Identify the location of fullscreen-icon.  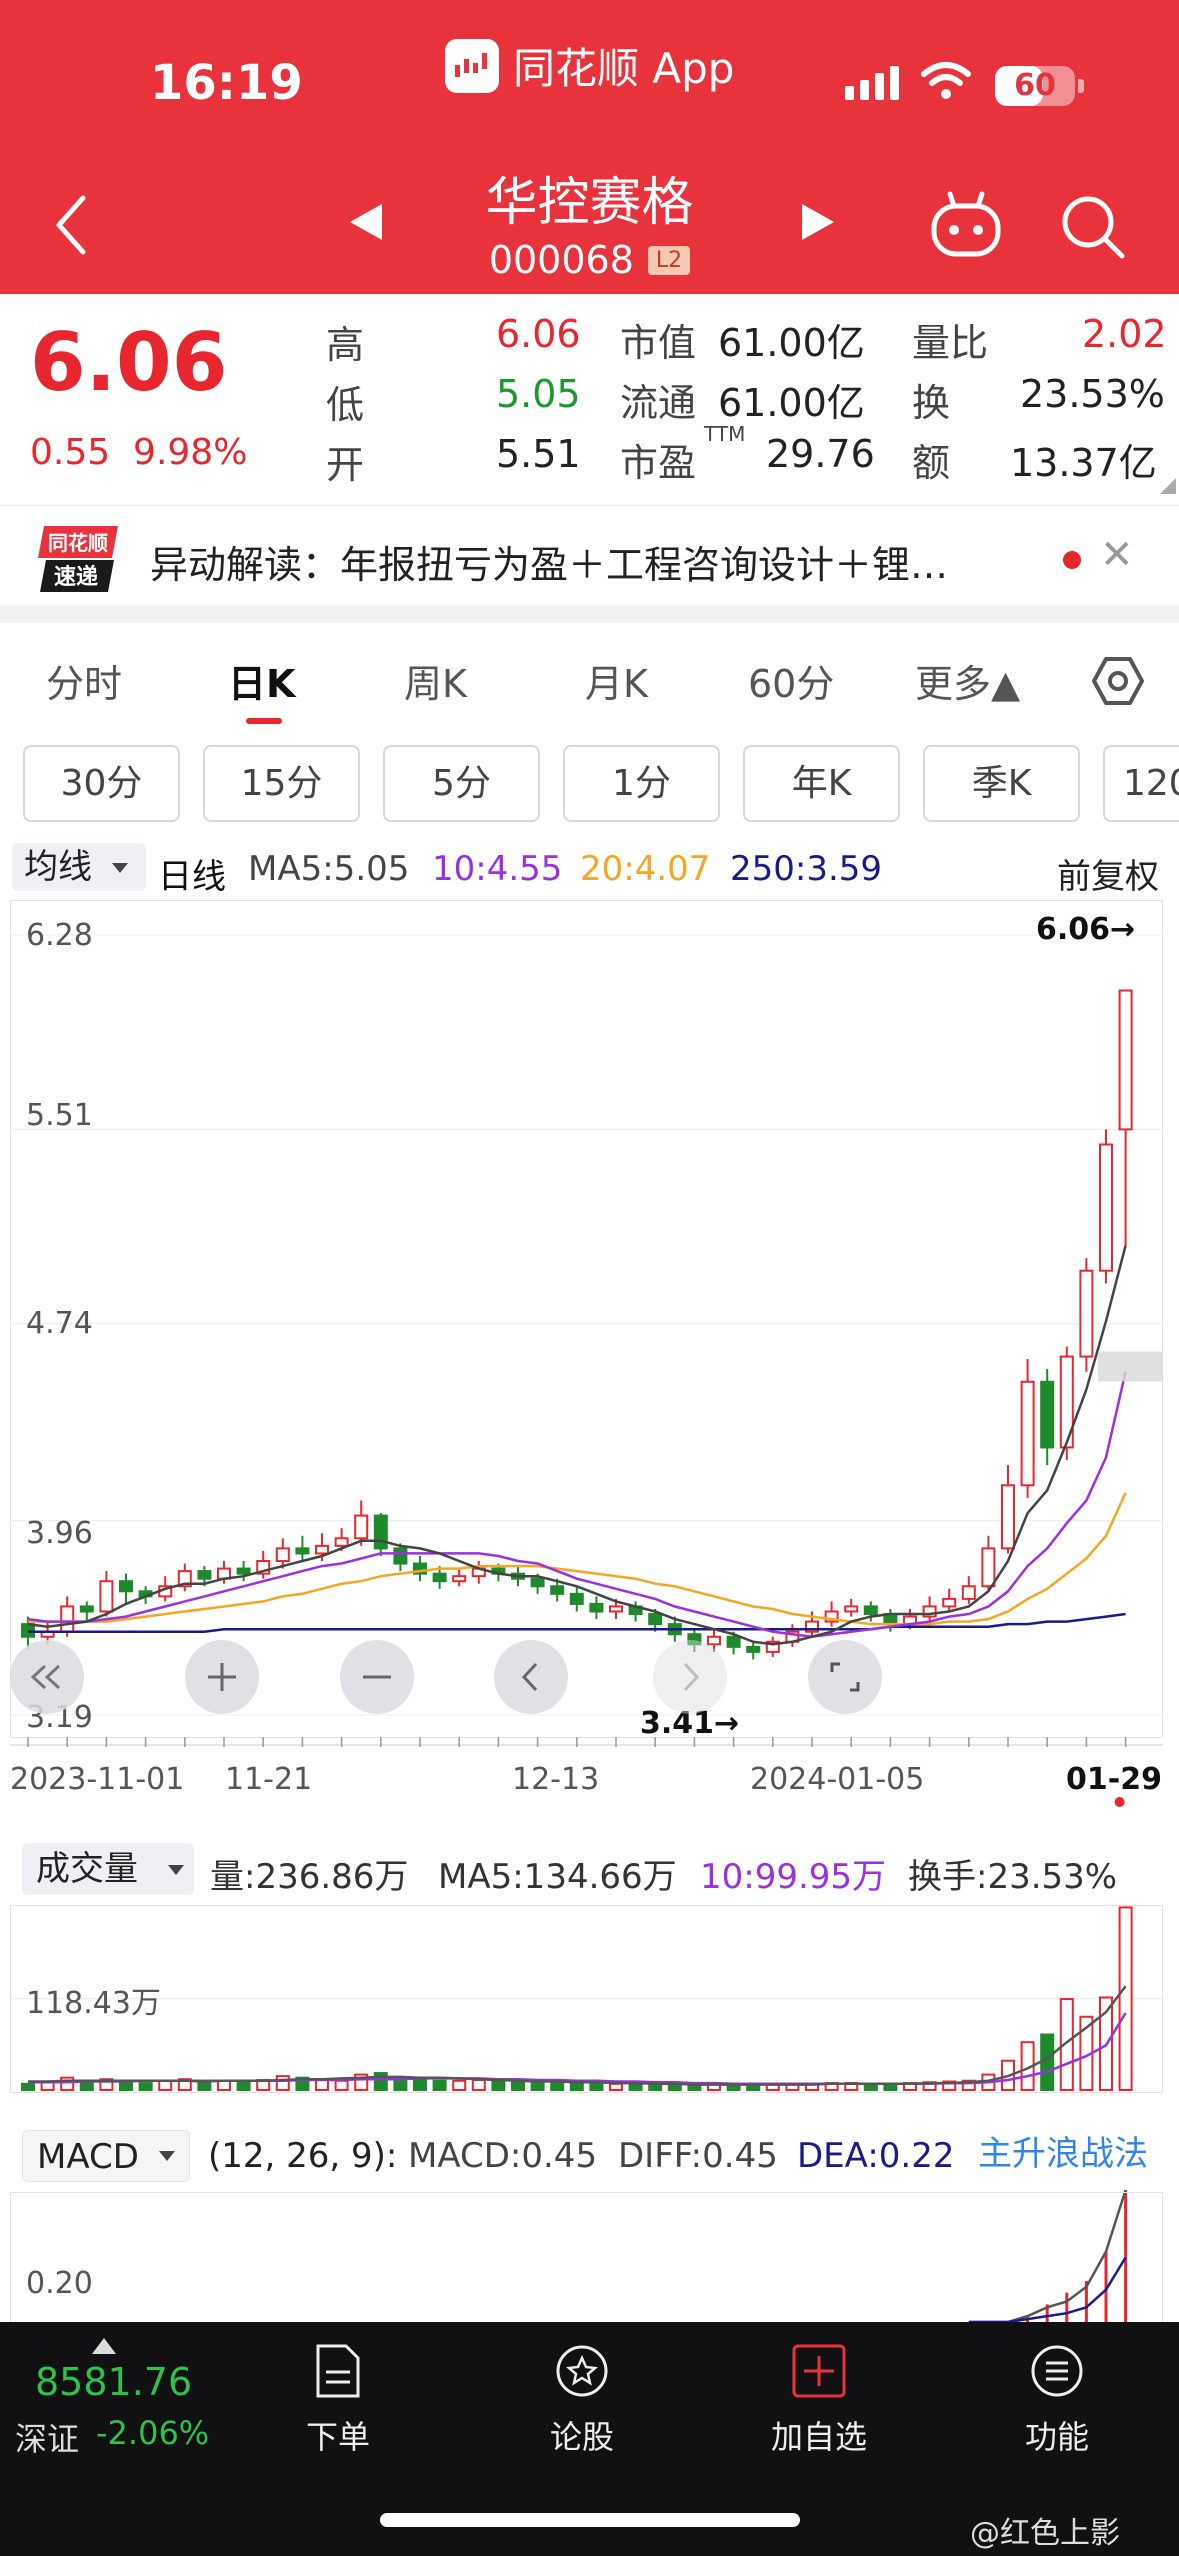
(845, 1677).